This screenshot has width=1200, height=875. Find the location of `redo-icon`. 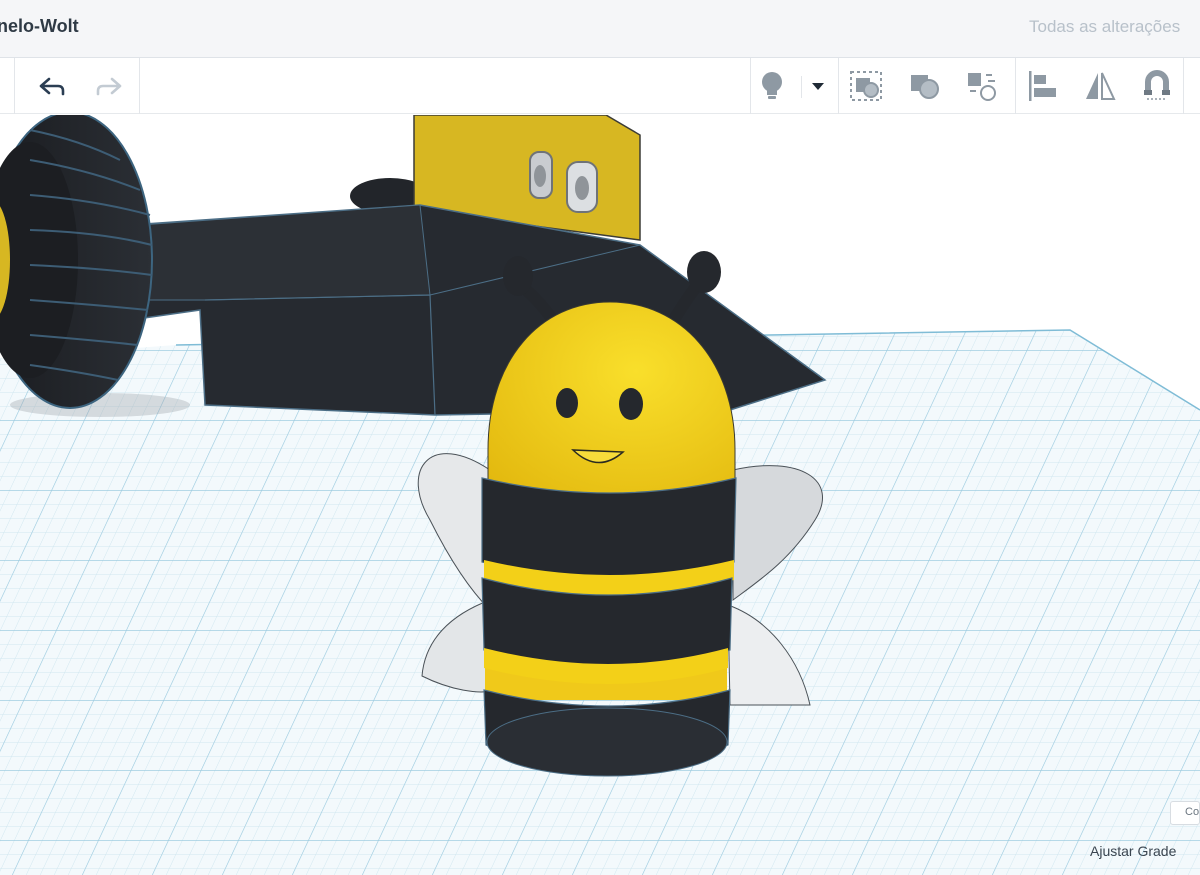

redo-icon is located at coordinates (109, 86).